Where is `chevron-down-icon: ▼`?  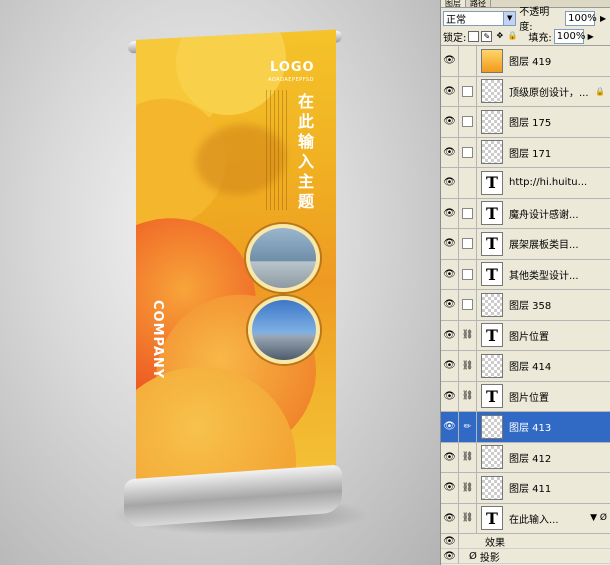 chevron-down-icon: ▼ is located at coordinates (509, 18).